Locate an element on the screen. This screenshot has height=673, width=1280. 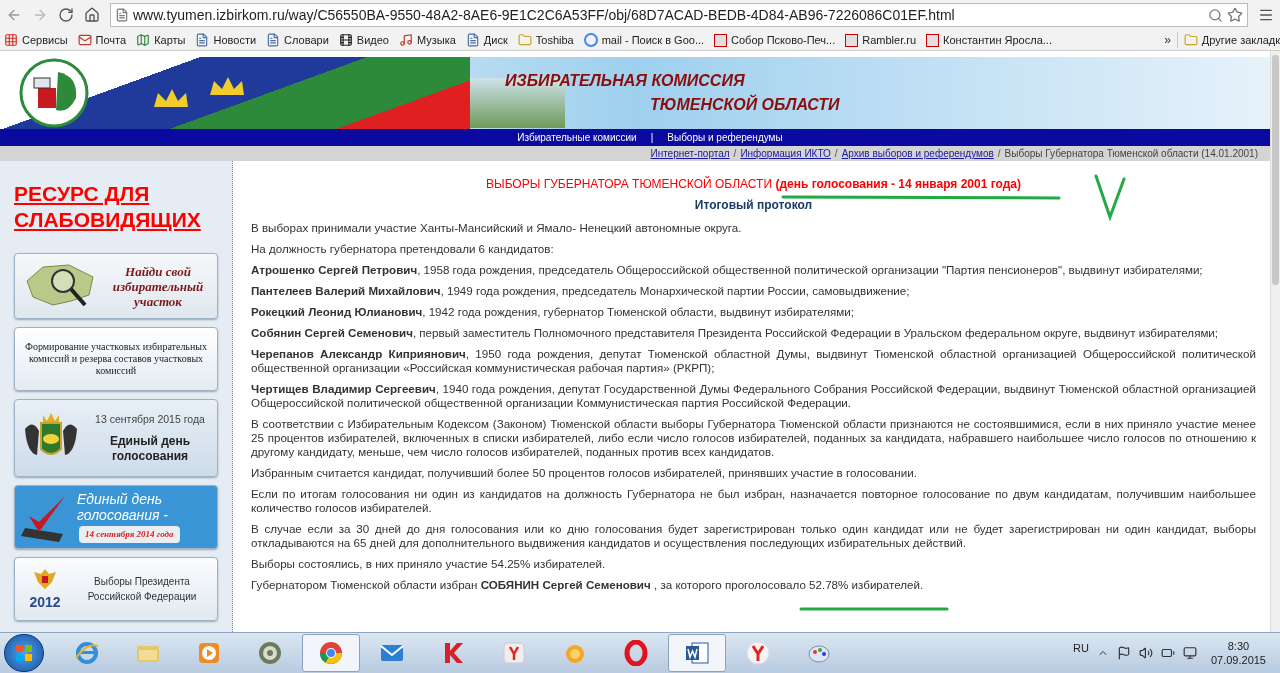
breadcrumb-link: Архив выборов и референдумов is located at coordinates (917, 153).